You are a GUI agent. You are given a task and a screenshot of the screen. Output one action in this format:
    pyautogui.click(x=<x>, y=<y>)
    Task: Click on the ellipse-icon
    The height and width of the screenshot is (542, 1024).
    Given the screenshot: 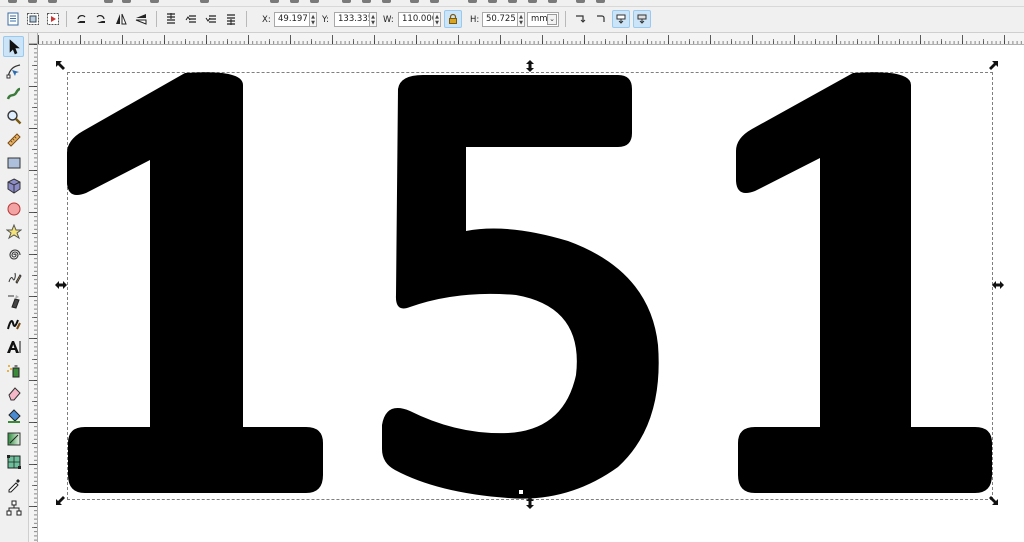 What is the action you would take?
    pyautogui.click(x=13, y=208)
    